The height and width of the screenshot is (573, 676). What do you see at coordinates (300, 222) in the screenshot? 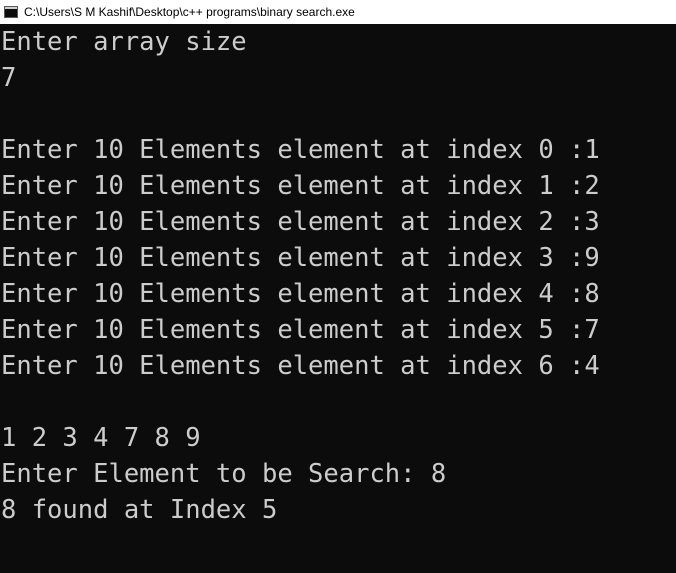
I see `console-line: Enter 10 Elements element at index 2 :3` at bounding box center [300, 222].